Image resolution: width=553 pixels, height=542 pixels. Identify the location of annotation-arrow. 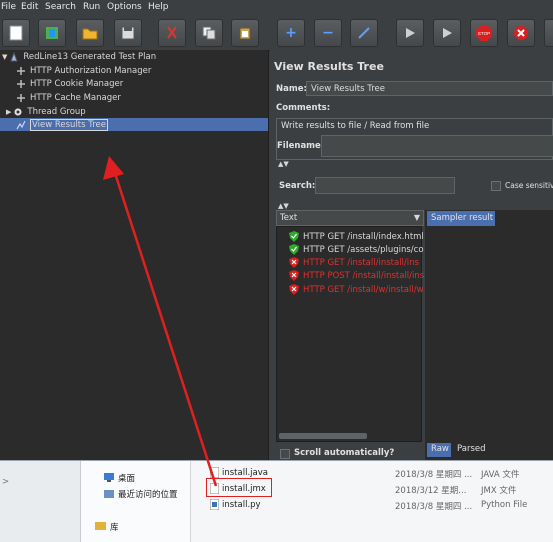
(160, 321).